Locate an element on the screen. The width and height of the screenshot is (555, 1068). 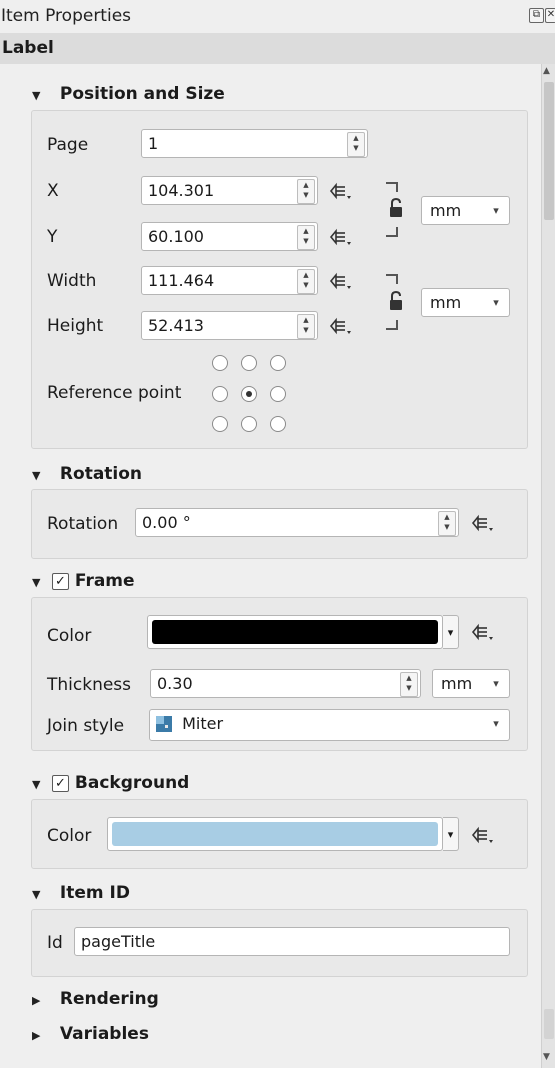
x-value: 104.301 is located at coordinates (181, 190).